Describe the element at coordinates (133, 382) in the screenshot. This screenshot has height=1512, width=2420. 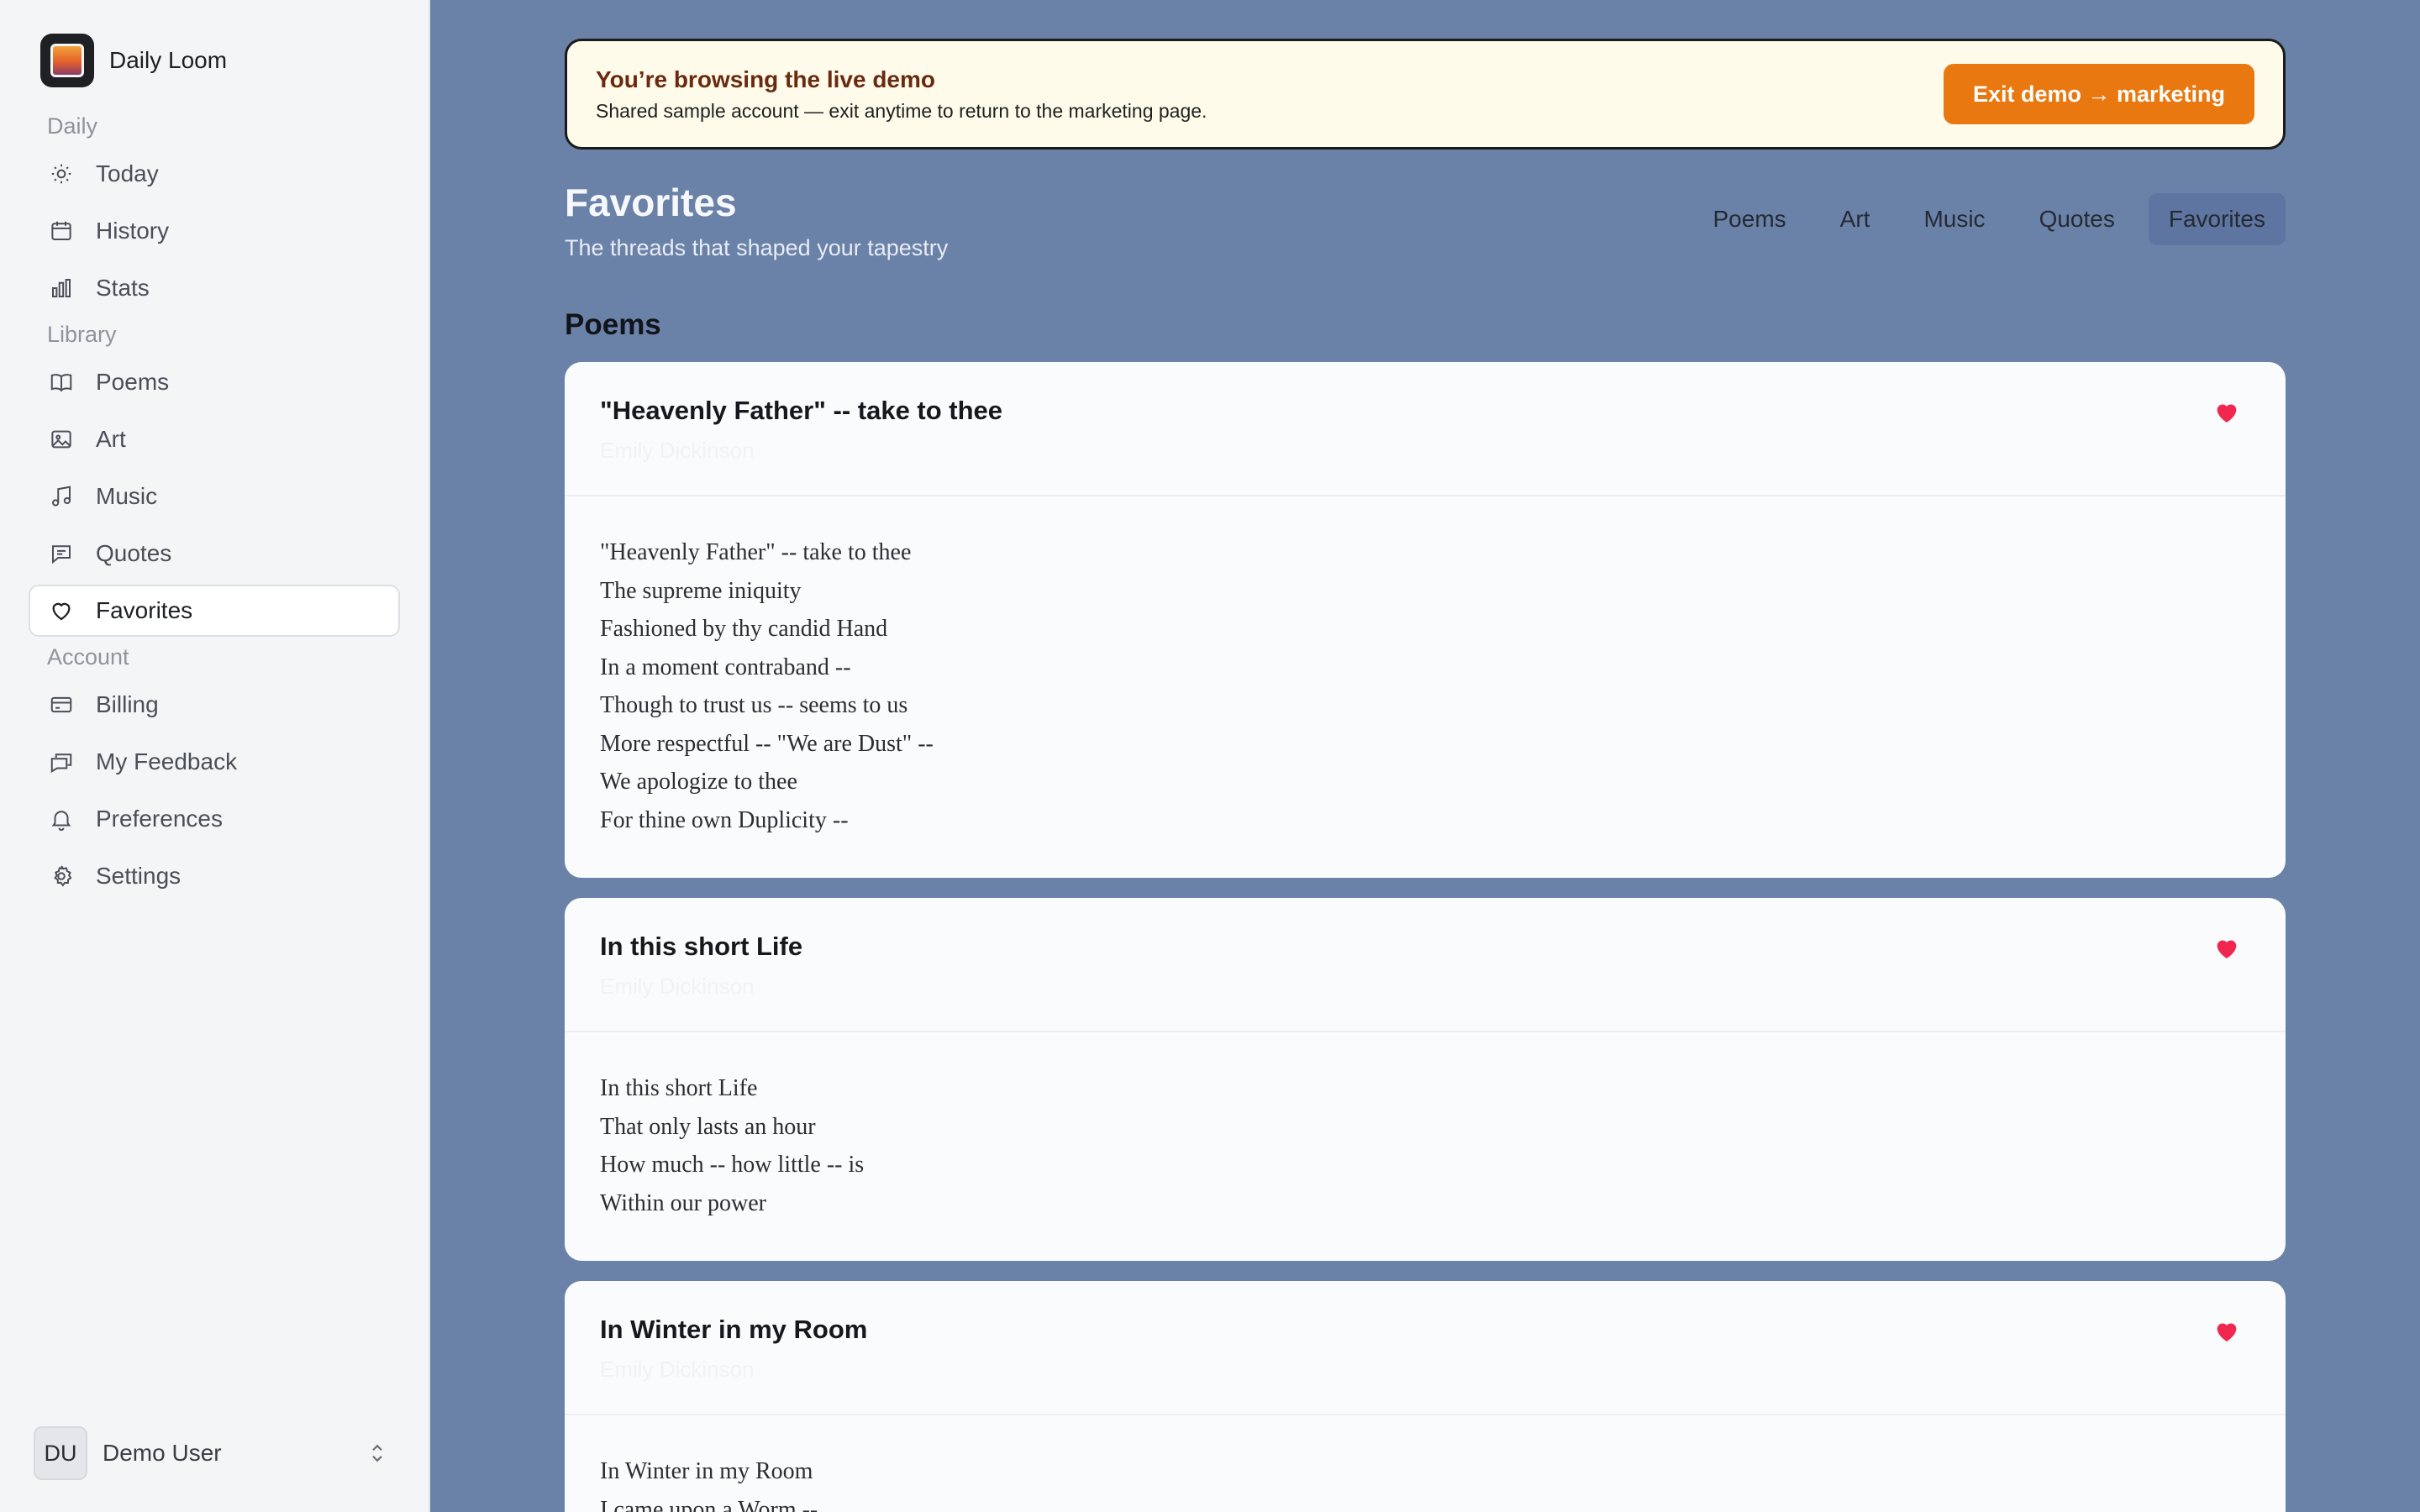
I see `sidebar-item-label: Poems` at that location.